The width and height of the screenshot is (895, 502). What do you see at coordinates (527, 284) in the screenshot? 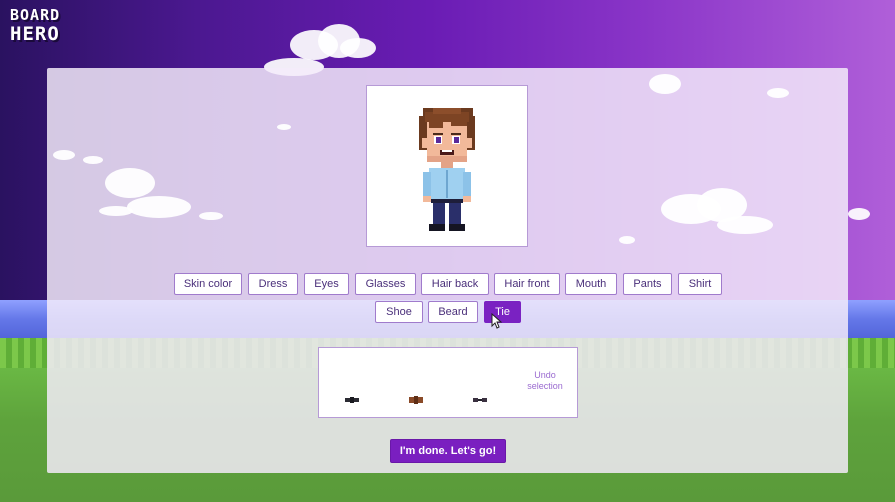
I see `category-hair-front-button: Hair front` at bounding box center [527, 284].